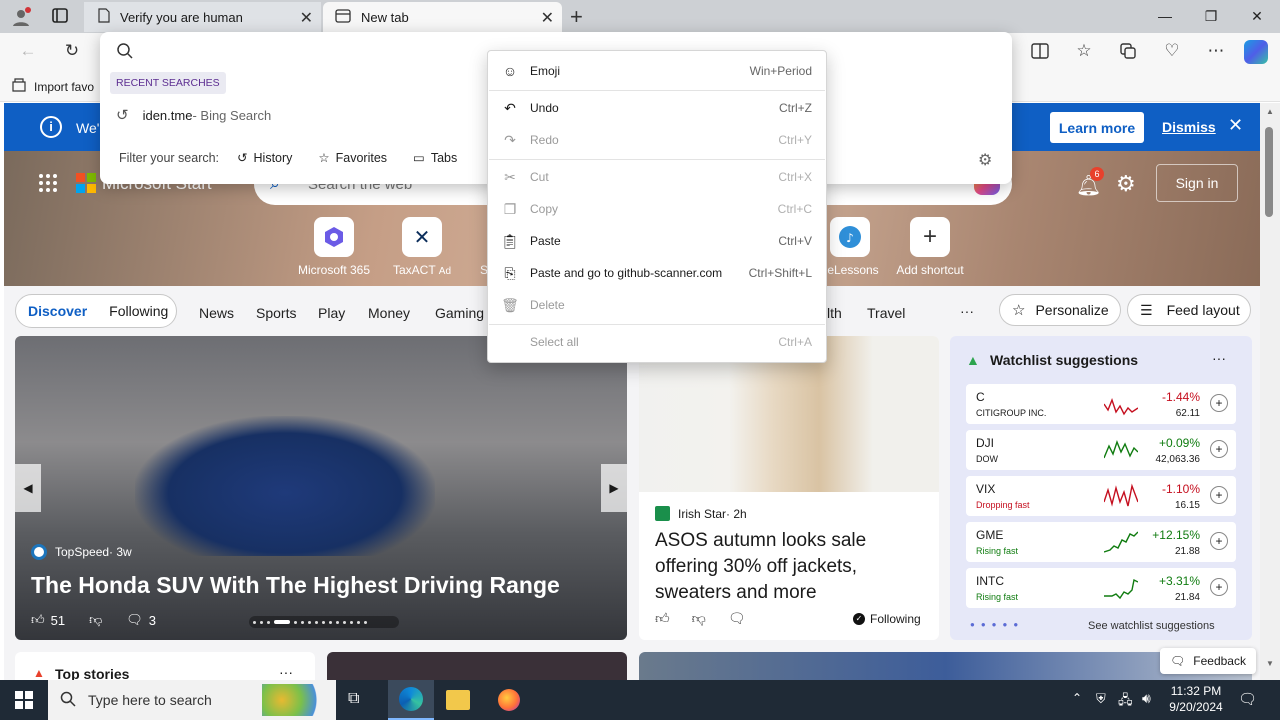  What do you see at coordinates (657, 241) in the screenshot?
I see `menu-item-paste: 📋︎ Paste Ctrl+V` at bounding box center [657, 241].